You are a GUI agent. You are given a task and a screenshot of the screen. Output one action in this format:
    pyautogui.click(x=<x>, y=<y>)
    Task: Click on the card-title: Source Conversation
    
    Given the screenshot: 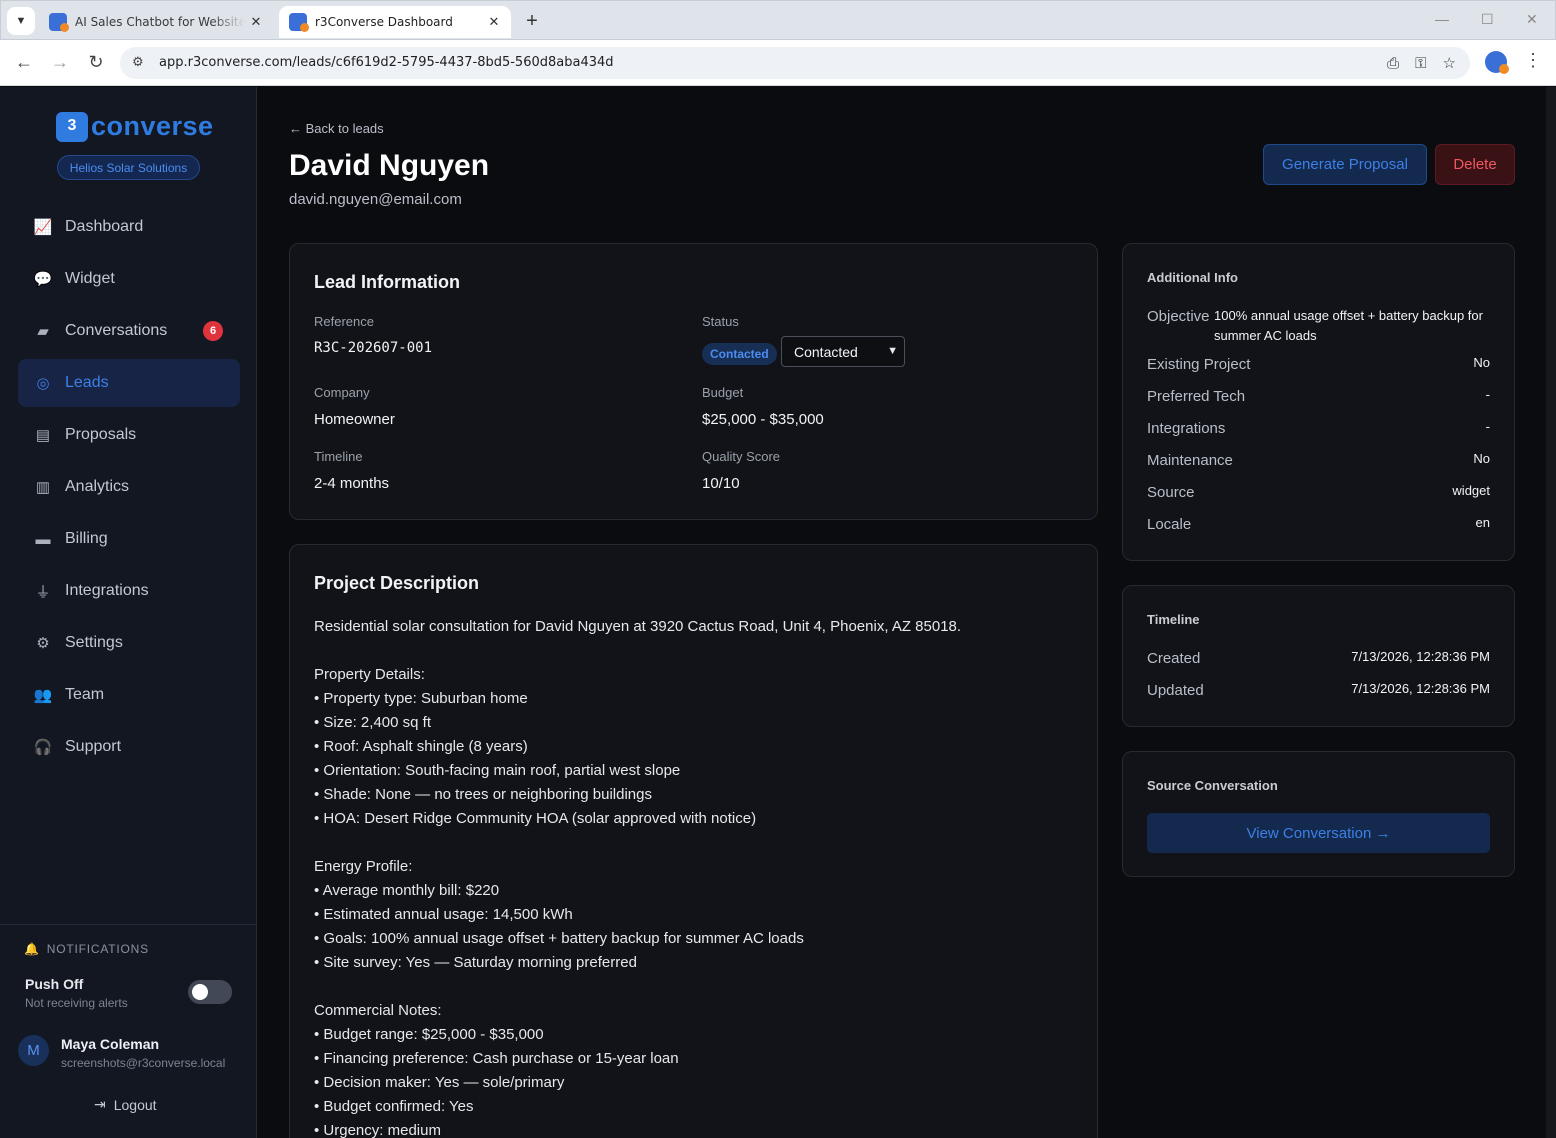 What is the action you would take?
    pyautogui.click(x=1212, y=785)
    